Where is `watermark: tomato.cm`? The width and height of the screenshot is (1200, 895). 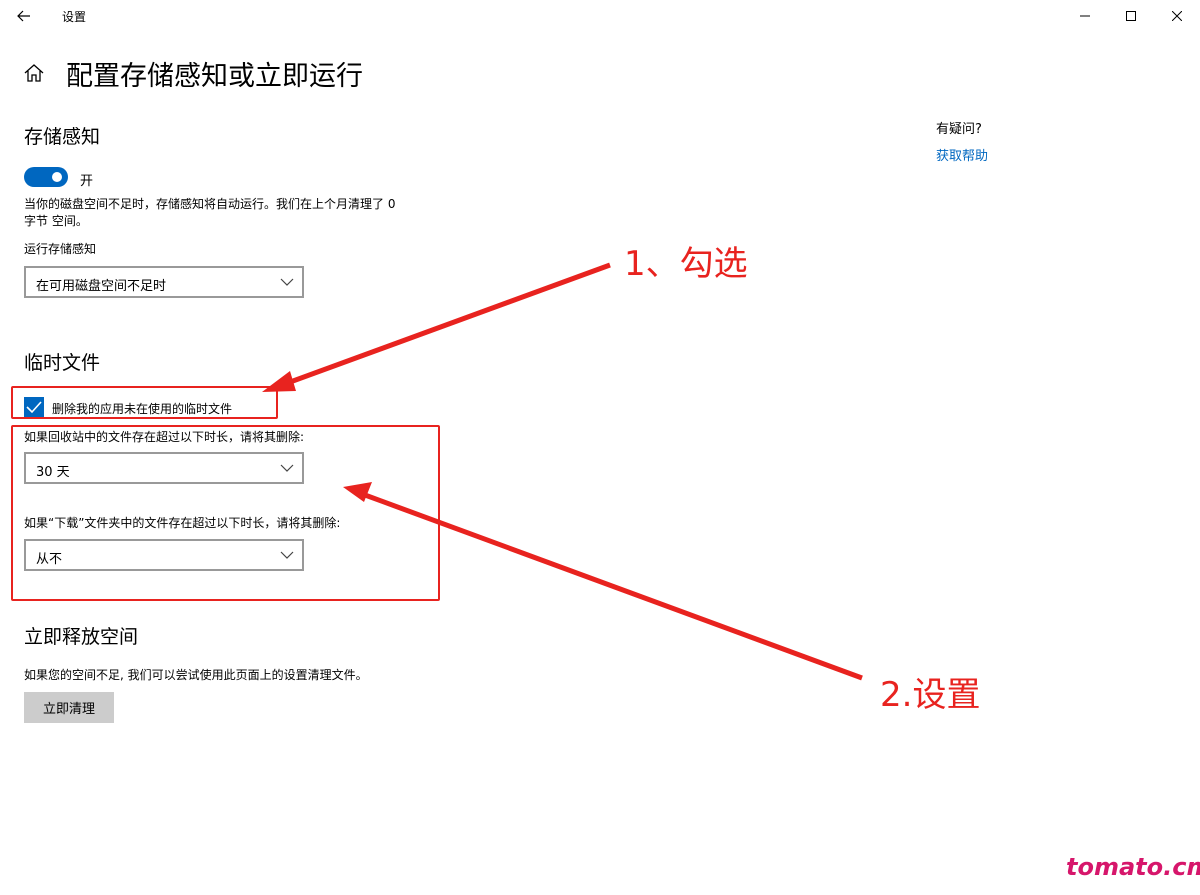
watermark: tomato.cm is located at coordinates (1133, 867).